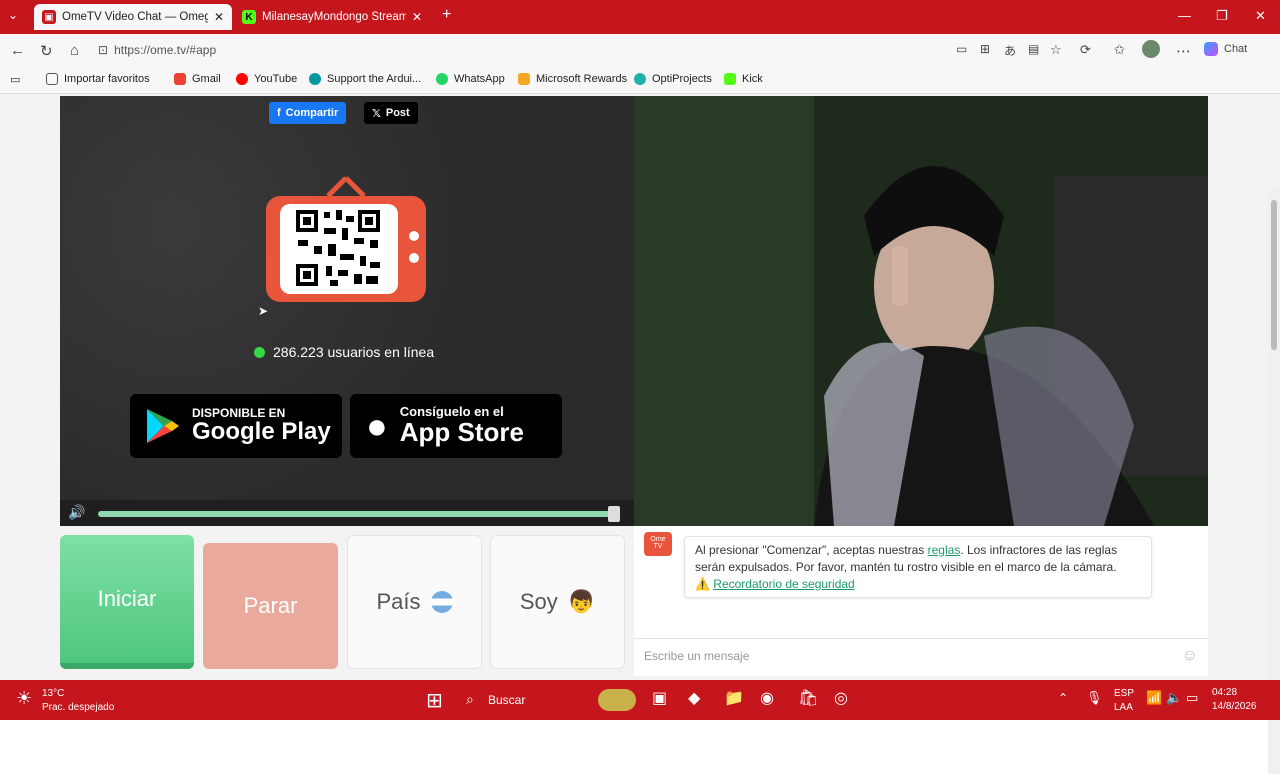 This screenshot has width=1280, height=774. I want to click on gender-button: Soy 👦, so click(557, 602).